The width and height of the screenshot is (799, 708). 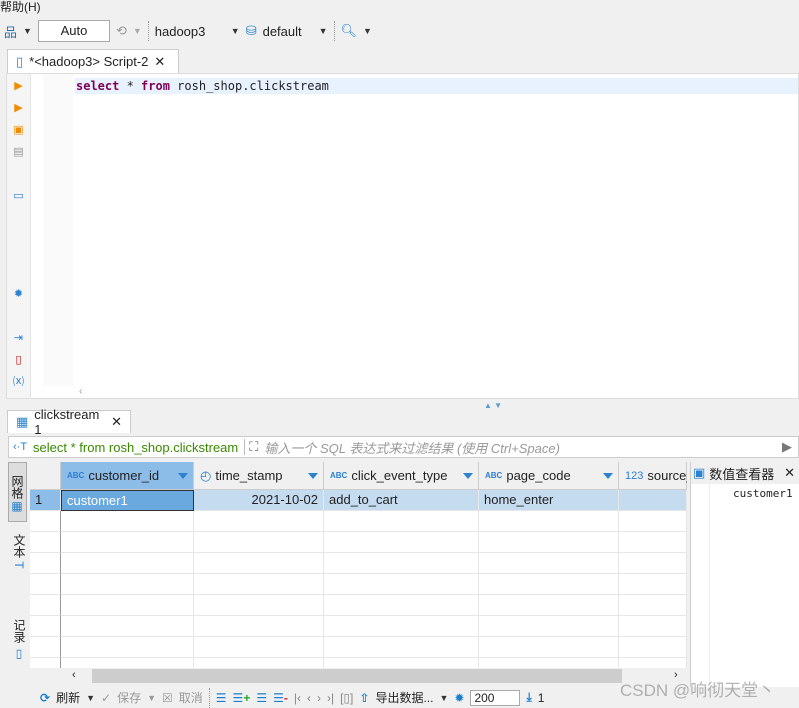 I want to click on commit-mode-field: Auto, so click(x=73, y=31).